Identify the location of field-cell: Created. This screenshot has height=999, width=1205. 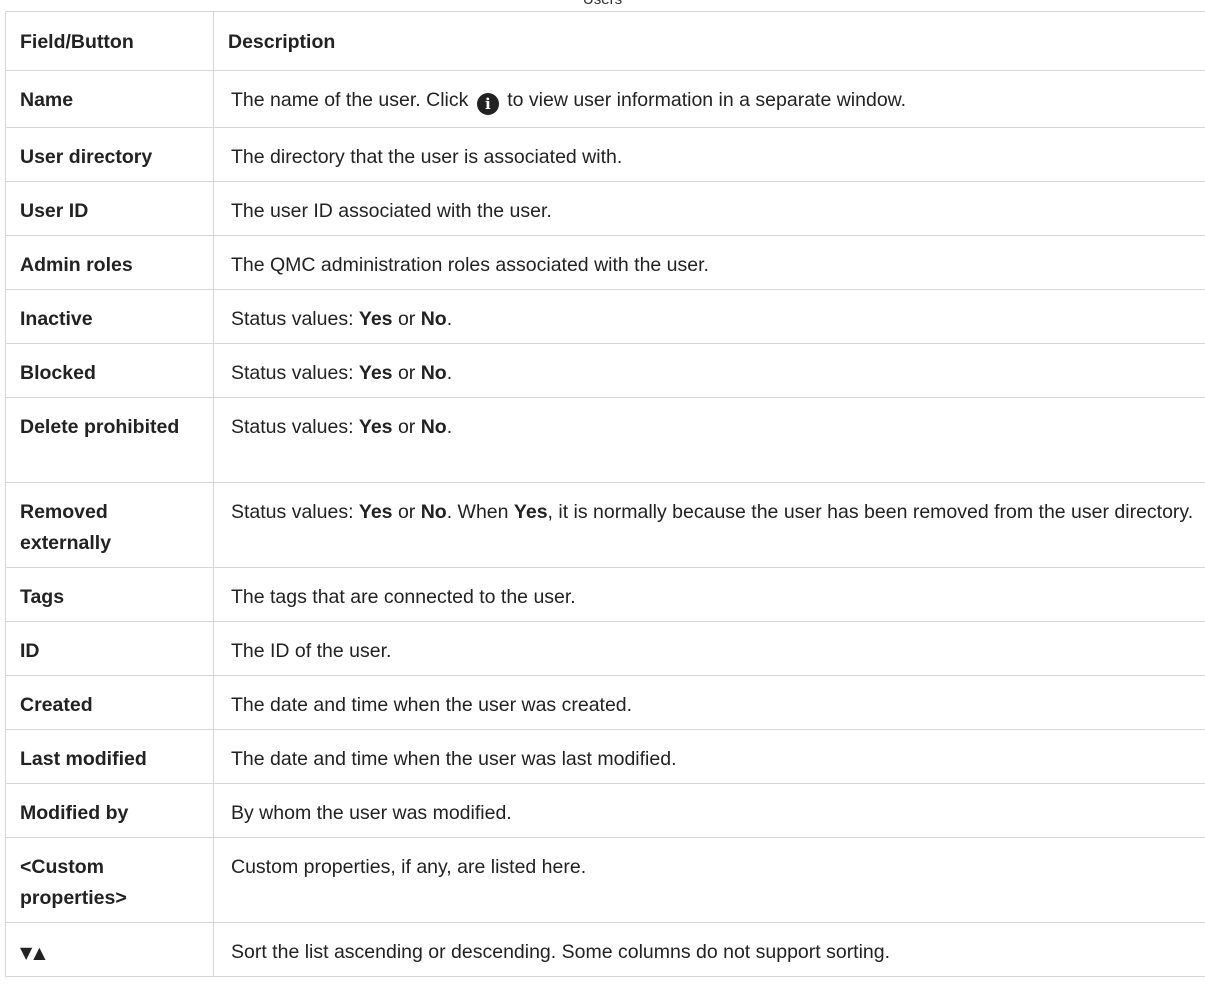
(109, 702).